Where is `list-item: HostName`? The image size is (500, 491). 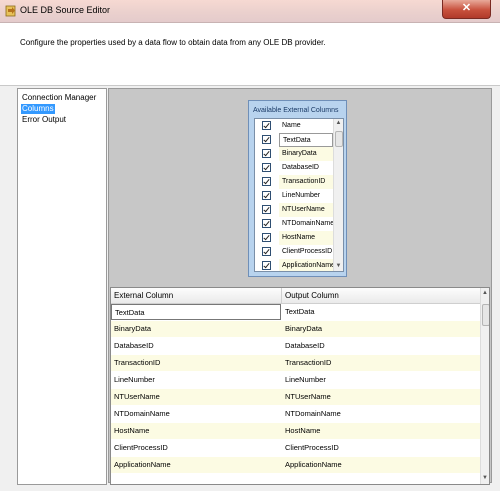 list-item: HostName is located at coordinates (294, 238).